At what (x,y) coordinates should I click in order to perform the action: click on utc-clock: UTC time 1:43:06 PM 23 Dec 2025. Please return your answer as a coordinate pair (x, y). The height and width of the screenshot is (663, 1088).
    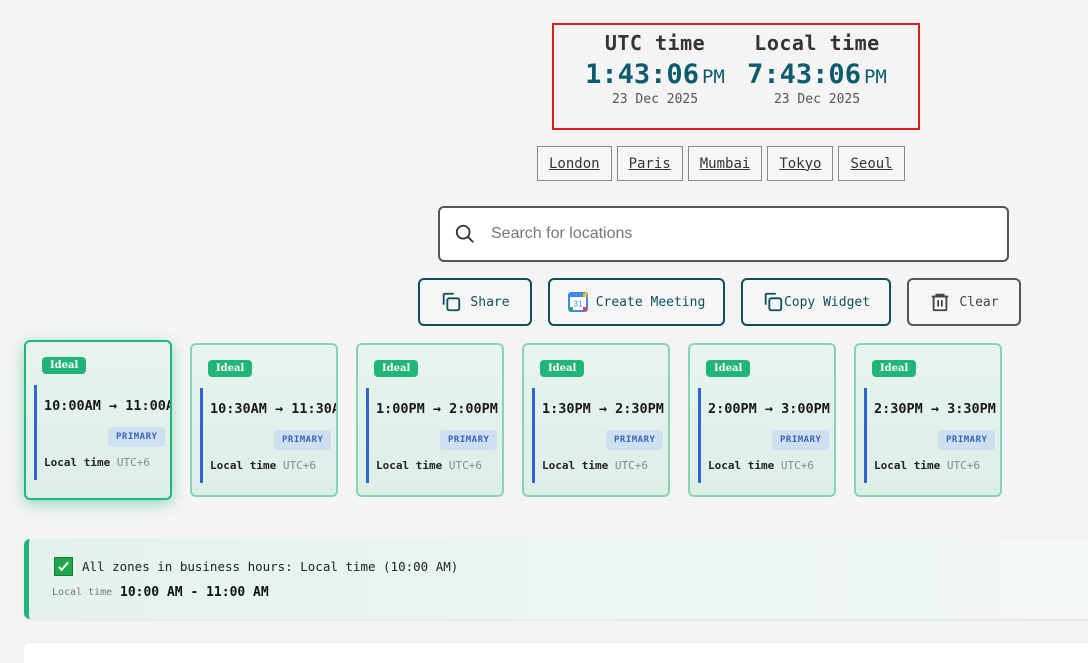
    Looking at the image, I should click on (655, 69).